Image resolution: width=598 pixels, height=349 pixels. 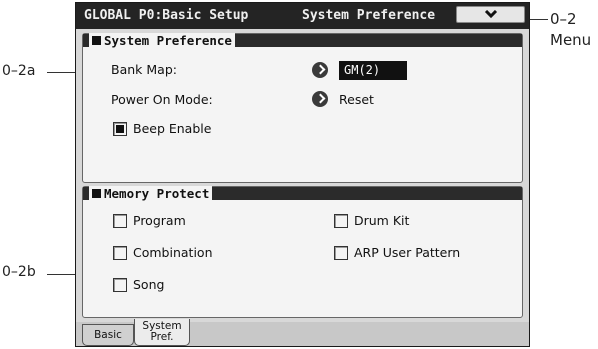 I want to click on page-tabs: Basic System Pref., so click(x=302, y=332).